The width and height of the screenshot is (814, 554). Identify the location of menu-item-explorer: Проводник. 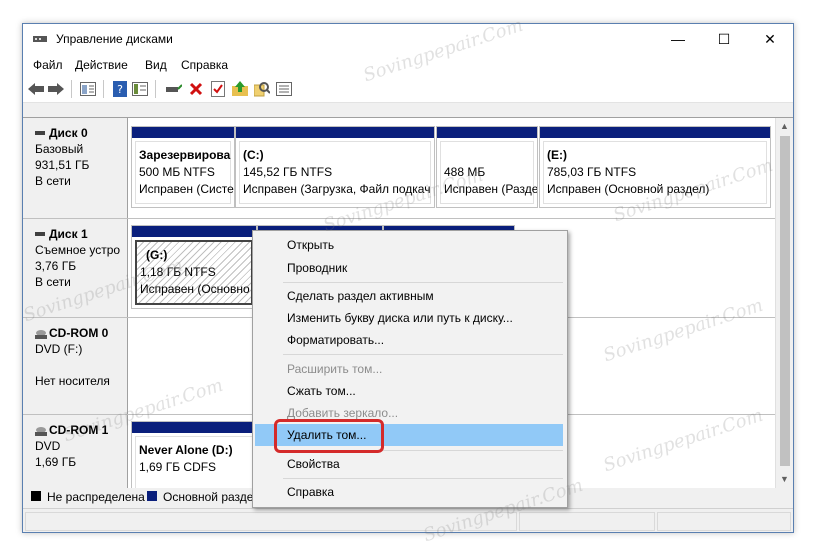
(317, 268).